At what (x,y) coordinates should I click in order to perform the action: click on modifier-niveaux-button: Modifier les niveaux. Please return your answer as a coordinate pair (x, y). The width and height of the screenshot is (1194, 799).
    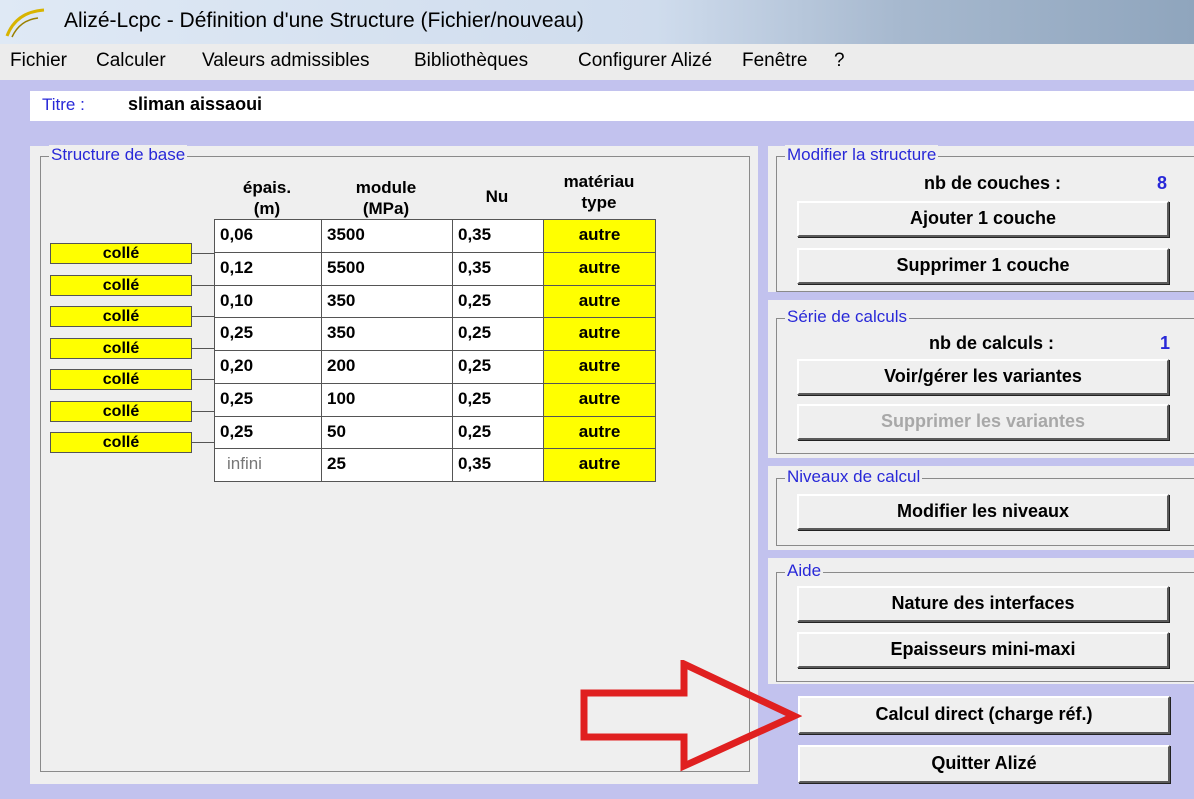
    Looking at the image, I should click on (983, 512).